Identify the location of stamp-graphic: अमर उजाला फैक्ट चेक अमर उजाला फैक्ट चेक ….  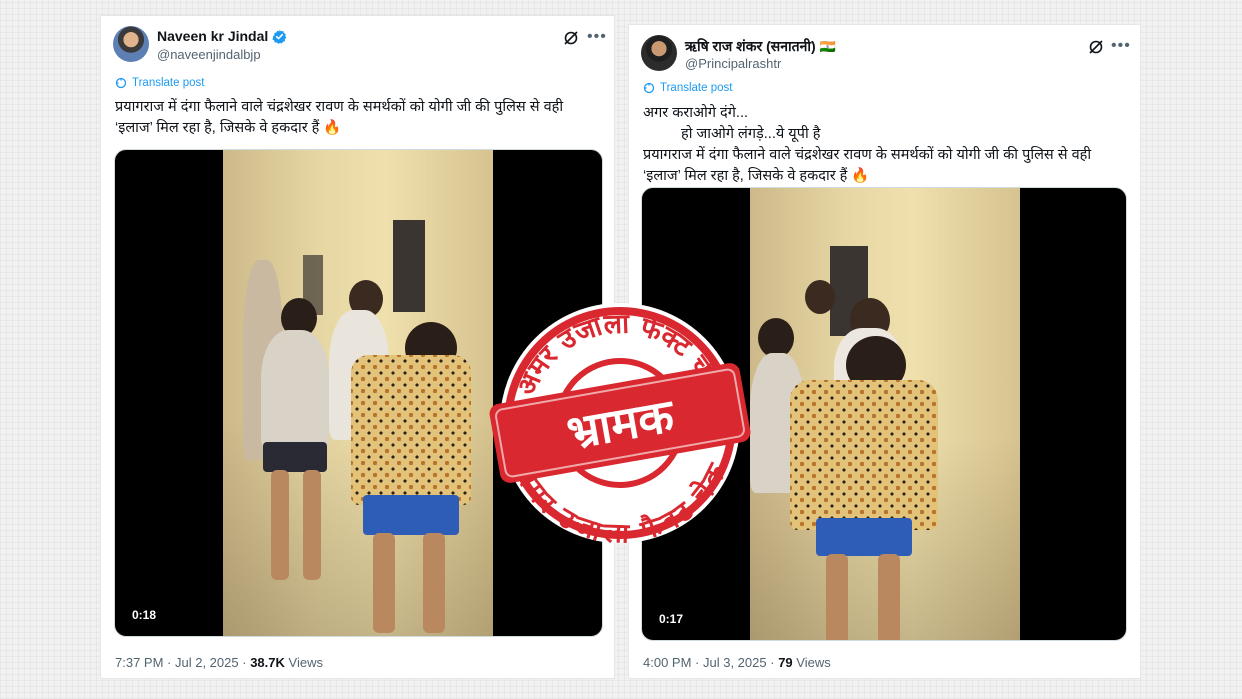
(620, 425).